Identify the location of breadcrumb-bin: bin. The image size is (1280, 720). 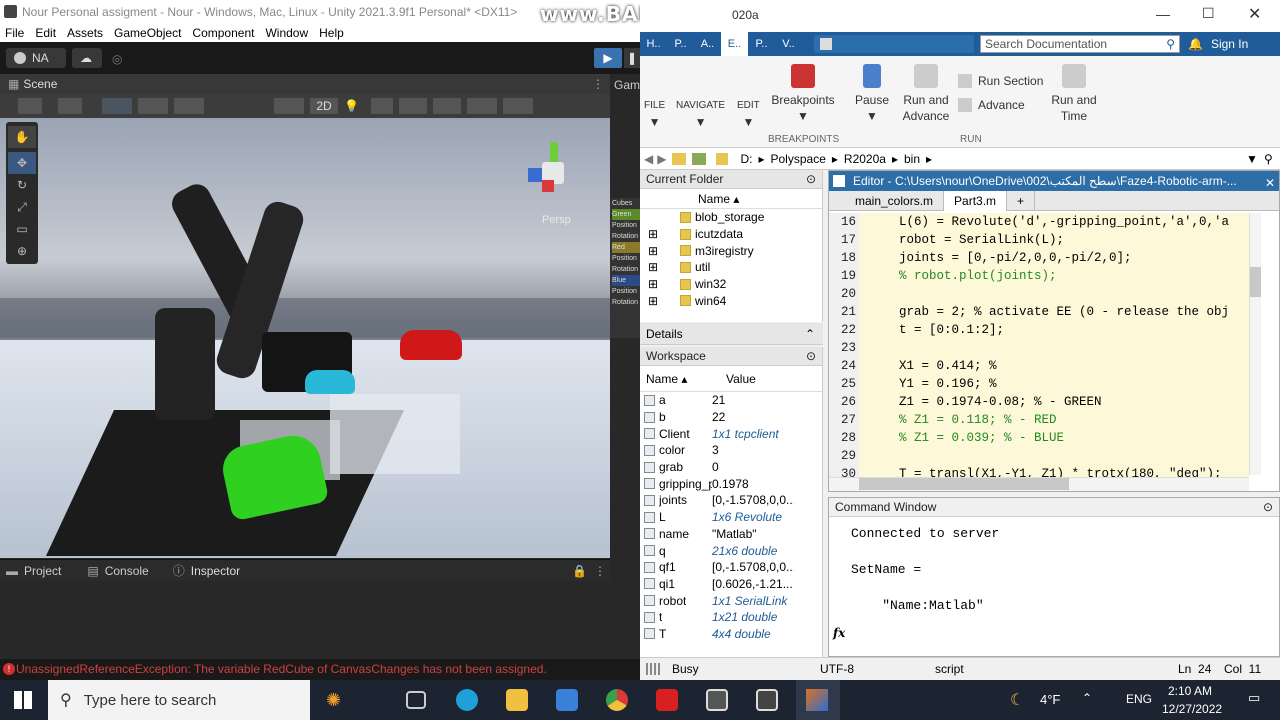
(912, 159).